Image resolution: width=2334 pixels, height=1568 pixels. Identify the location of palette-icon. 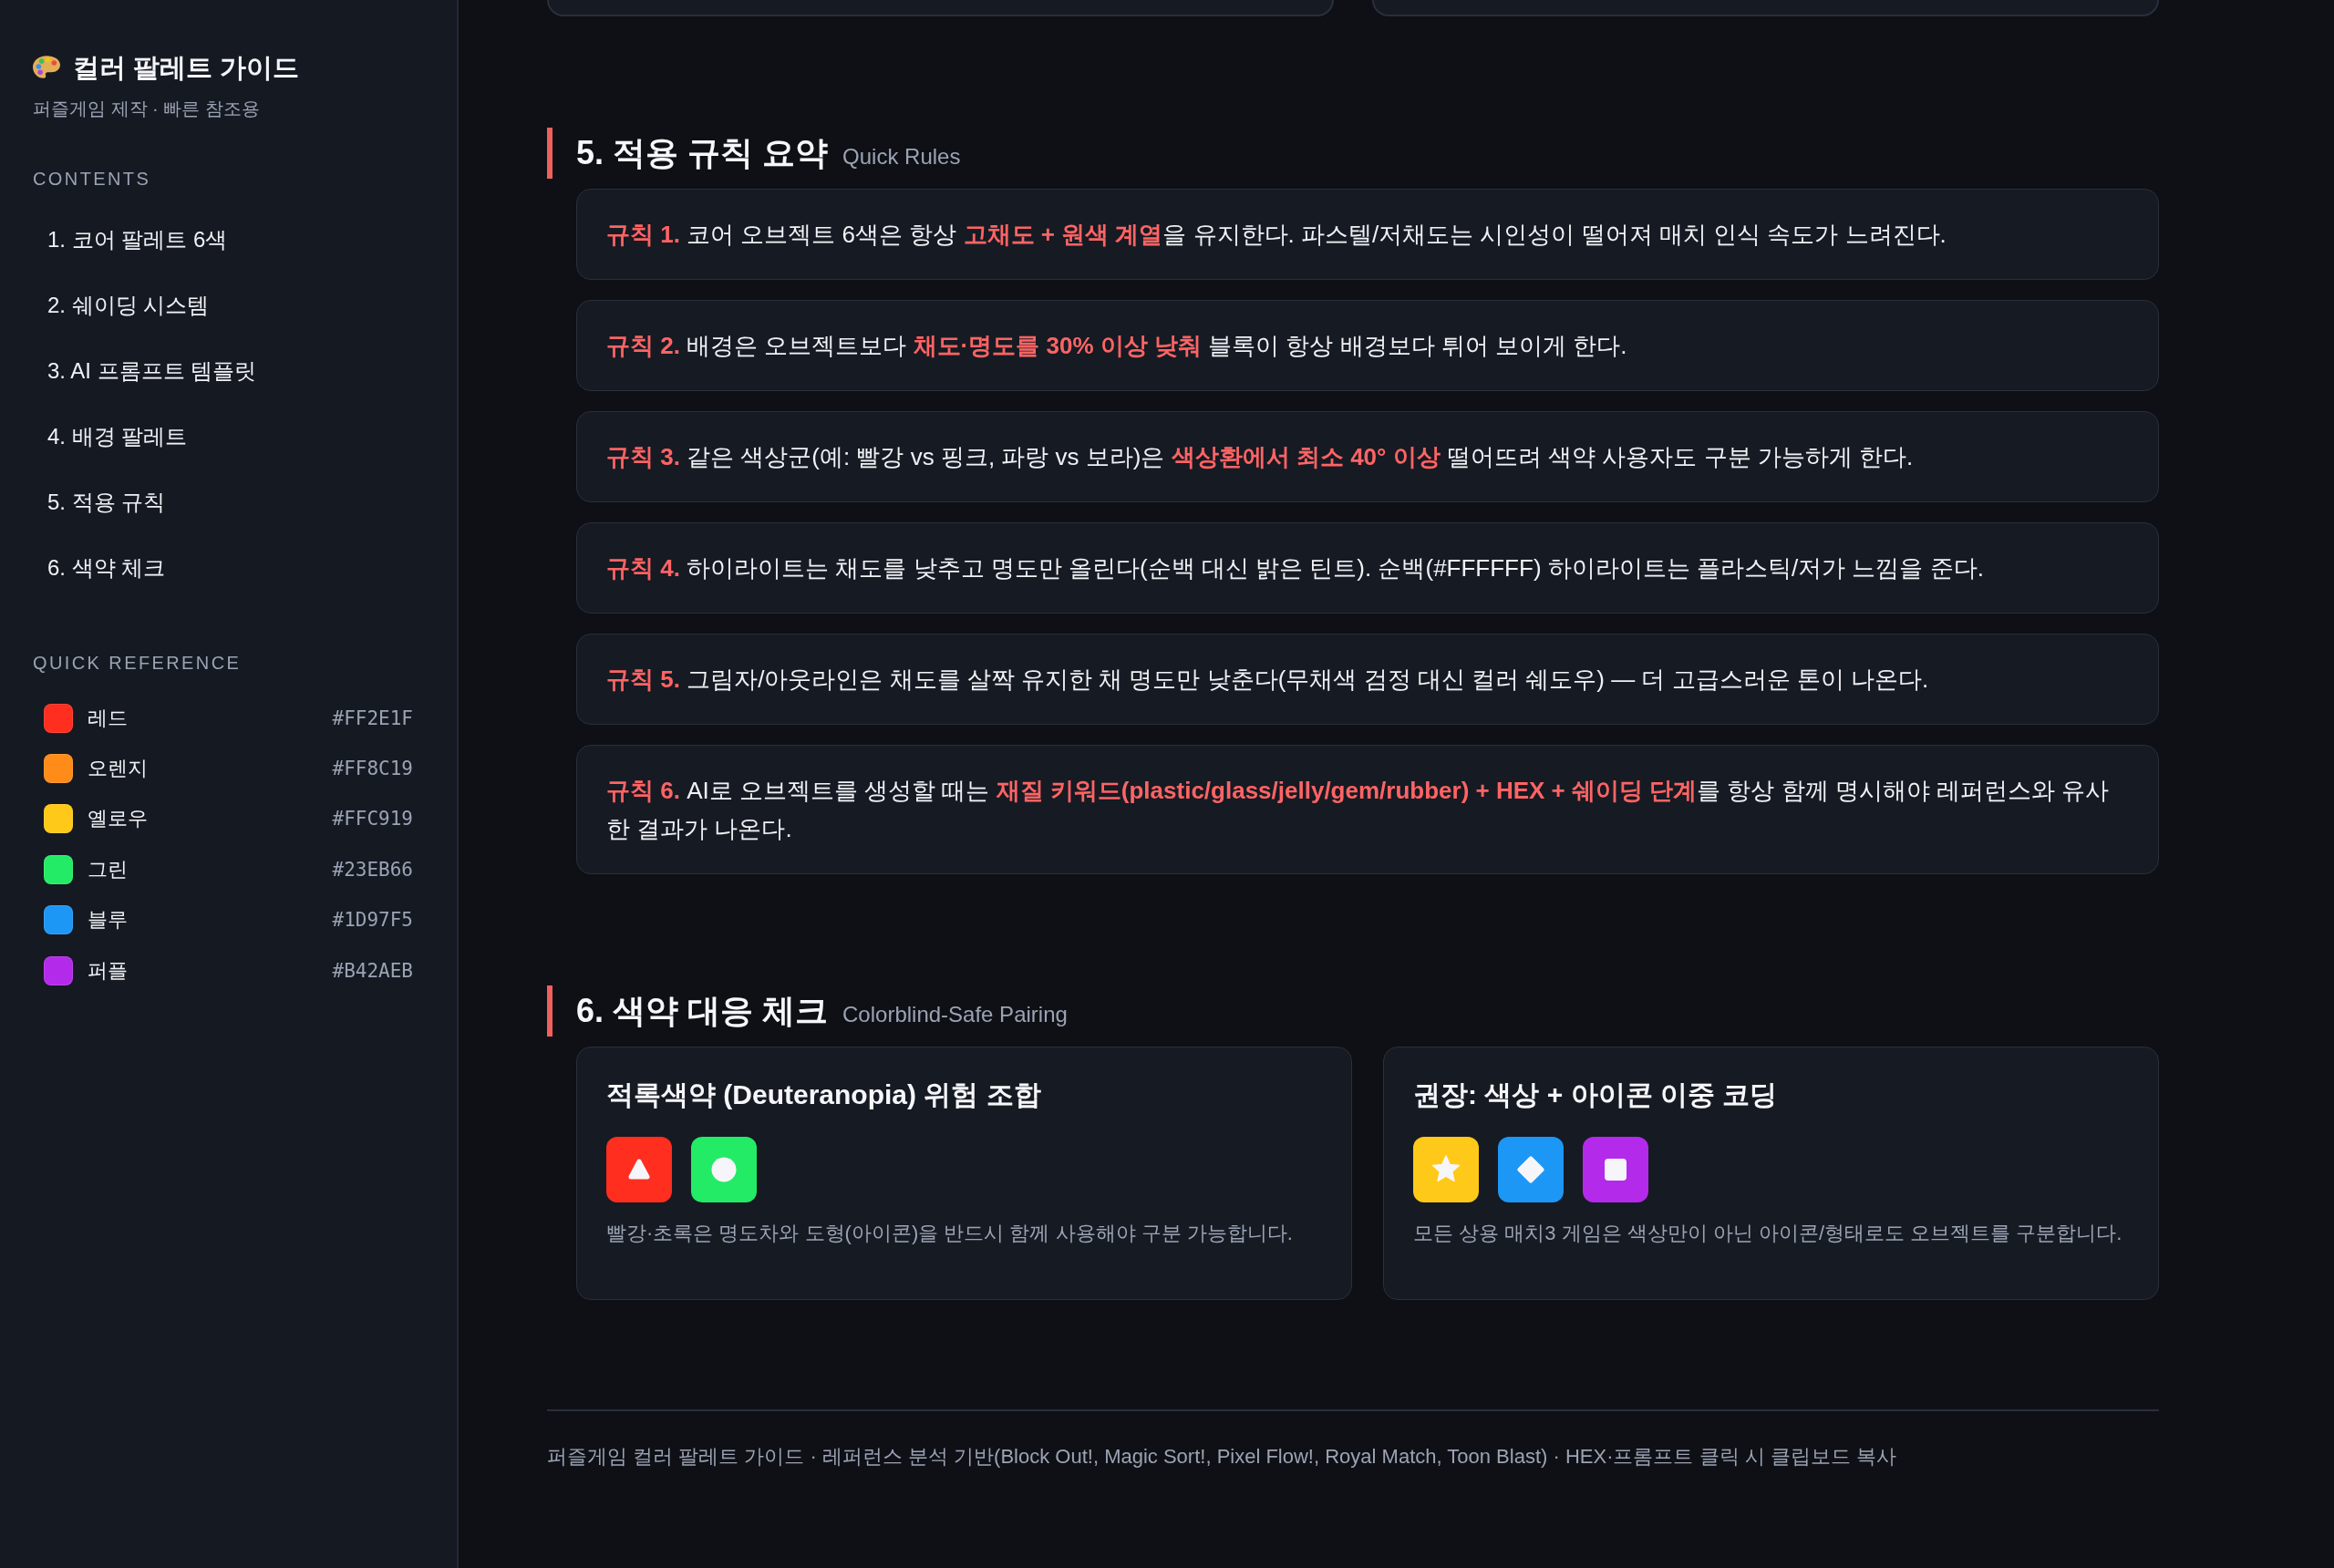
(46, 67).